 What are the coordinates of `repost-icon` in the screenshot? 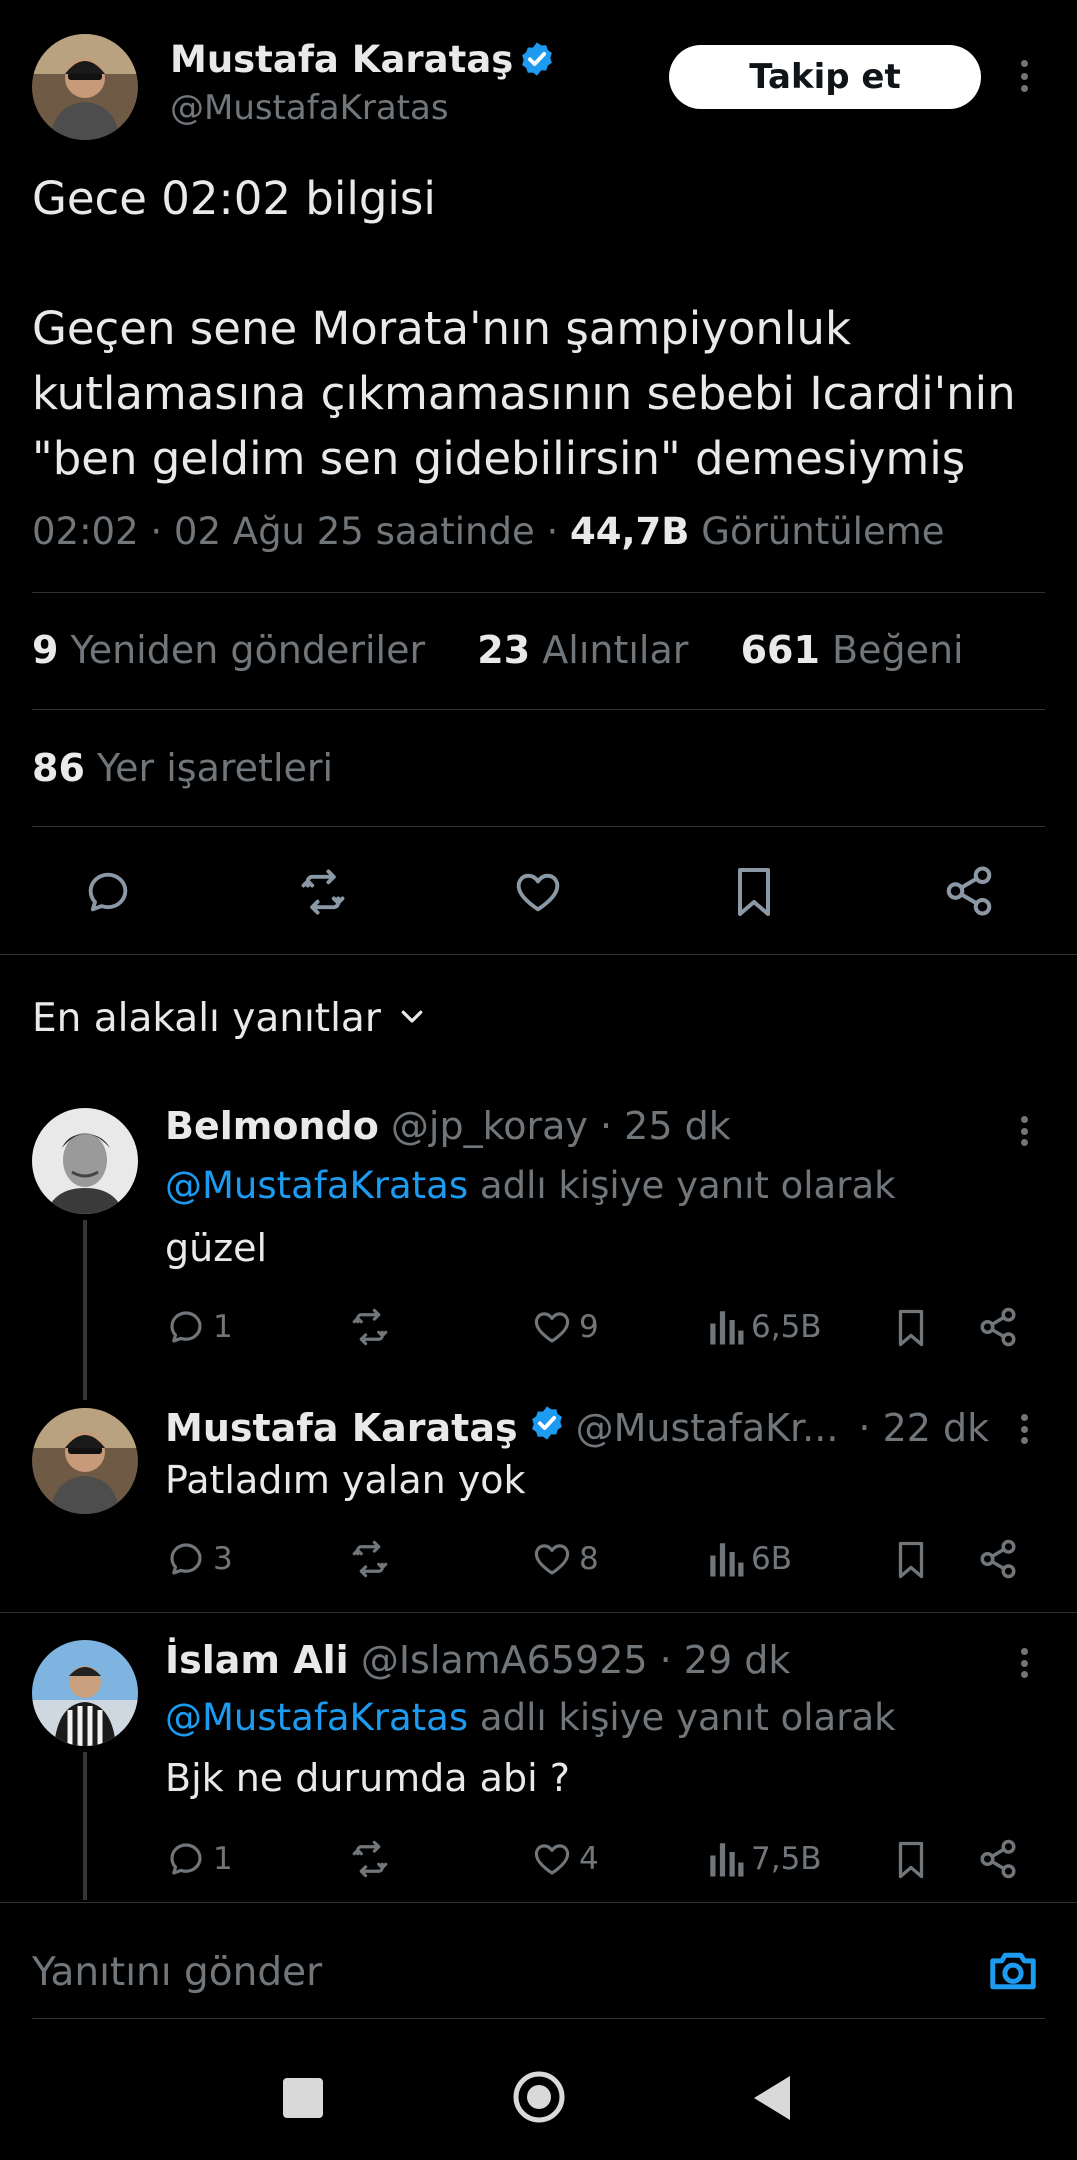 It's located at (323, 892).